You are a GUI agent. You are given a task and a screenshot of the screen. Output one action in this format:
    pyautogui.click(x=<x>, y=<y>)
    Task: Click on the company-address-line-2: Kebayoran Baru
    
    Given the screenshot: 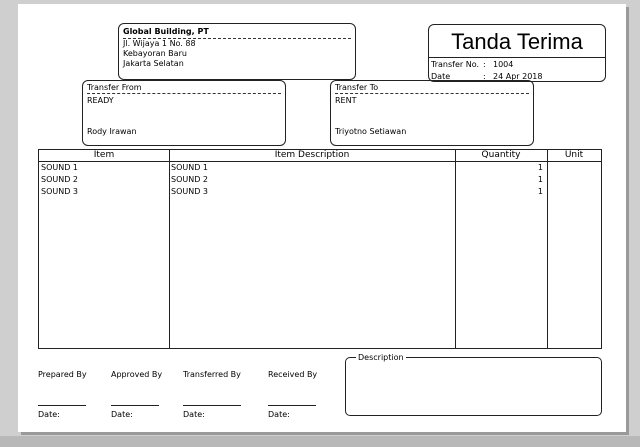 What is the action you would take?
    pyautogui.click(x=155, y=53)
    